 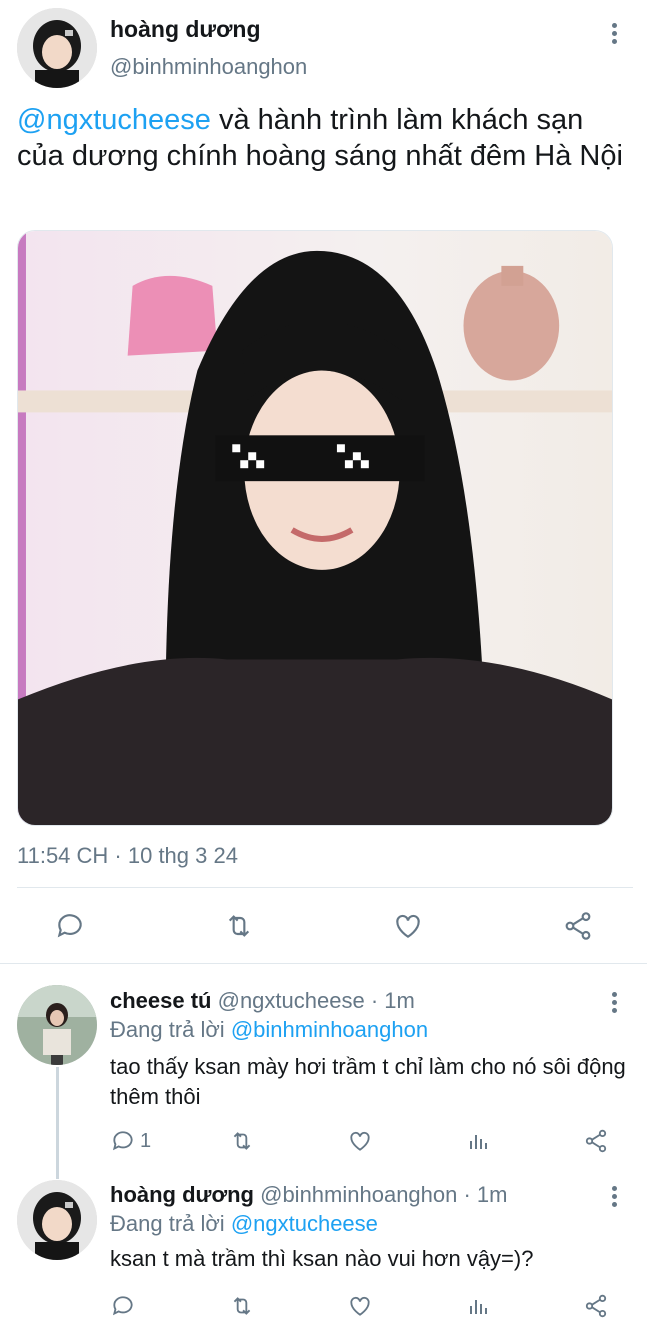 I want to click on mention-link: @ngxtucheese, so click(x=114, y=120).